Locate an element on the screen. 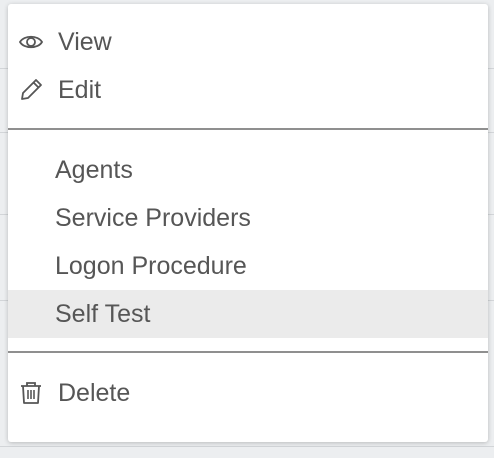 This screenshot has width=494, height=458. menu-item-delete: Delete is located at coordinates (248, 393).